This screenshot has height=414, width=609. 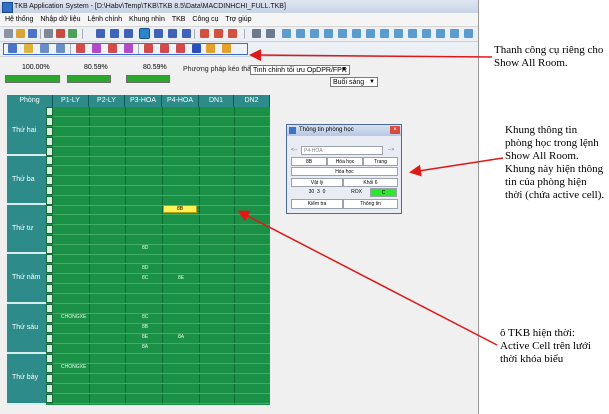 What do you see at coordinates (367, 278) in the screenshot?
I see `arrow-cell` at bounding box center [367, 278].